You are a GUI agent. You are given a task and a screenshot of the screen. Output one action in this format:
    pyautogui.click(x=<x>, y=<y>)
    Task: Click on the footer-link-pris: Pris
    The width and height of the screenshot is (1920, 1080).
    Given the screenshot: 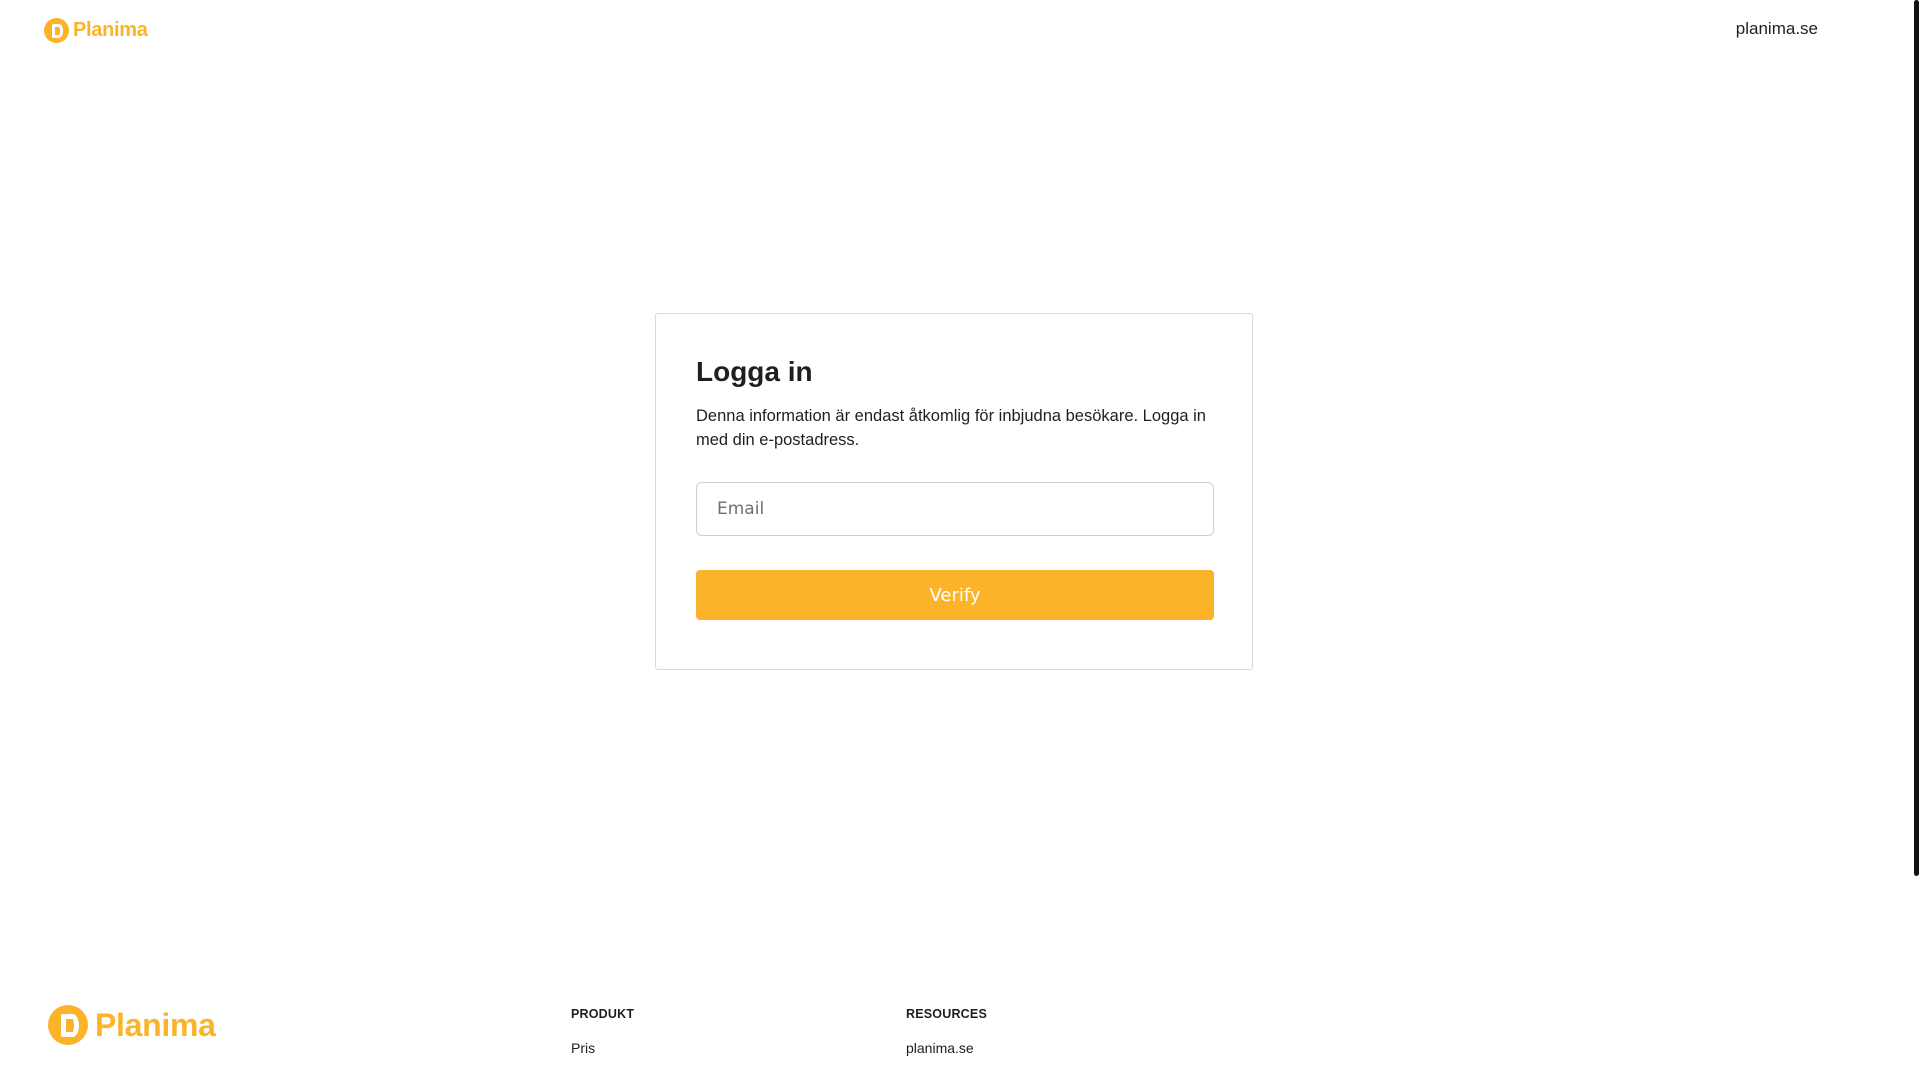 What is the action you would take?
    pyautogui.click(x=602, y=1048)
    